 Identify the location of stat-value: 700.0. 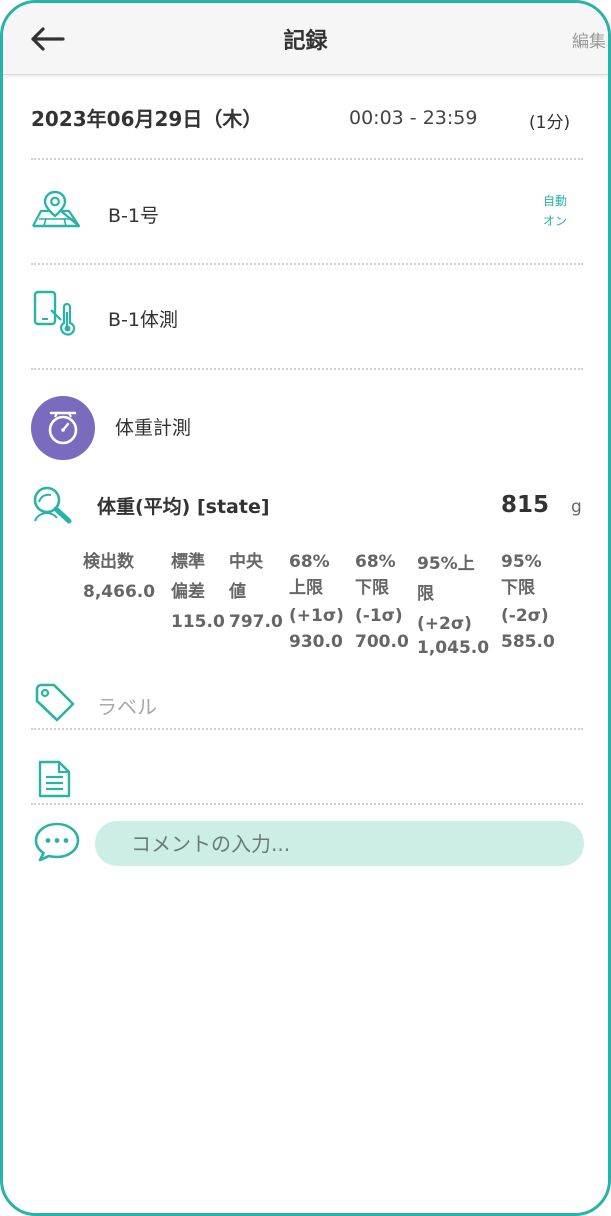
(382, 642).